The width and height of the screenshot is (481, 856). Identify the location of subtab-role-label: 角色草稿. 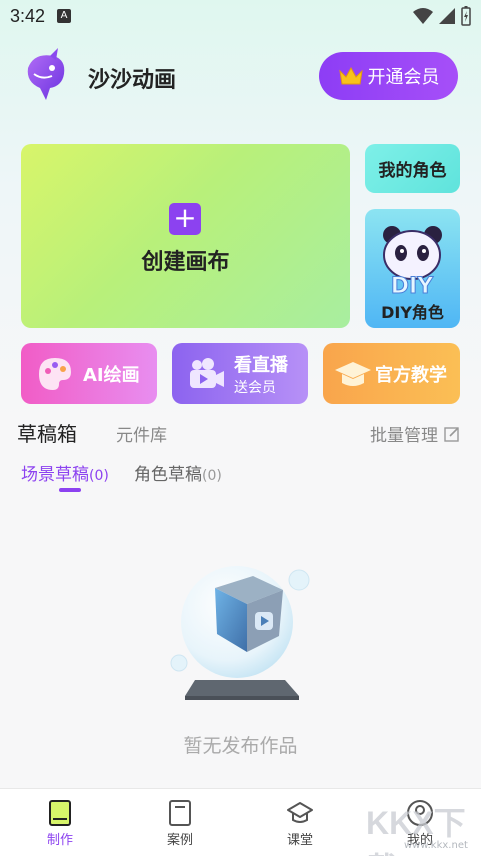
(168, 475).